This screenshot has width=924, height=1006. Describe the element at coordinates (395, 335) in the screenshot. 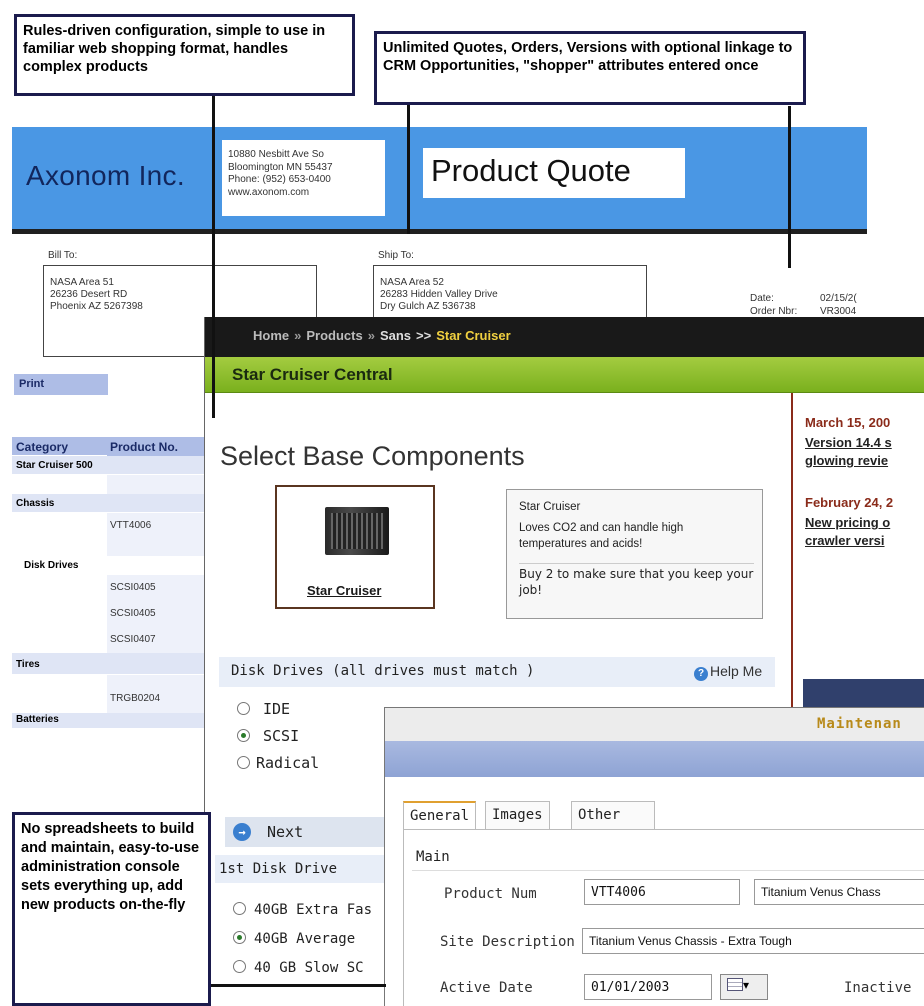

I see `breadcrumb-sans: Sans` at that location.